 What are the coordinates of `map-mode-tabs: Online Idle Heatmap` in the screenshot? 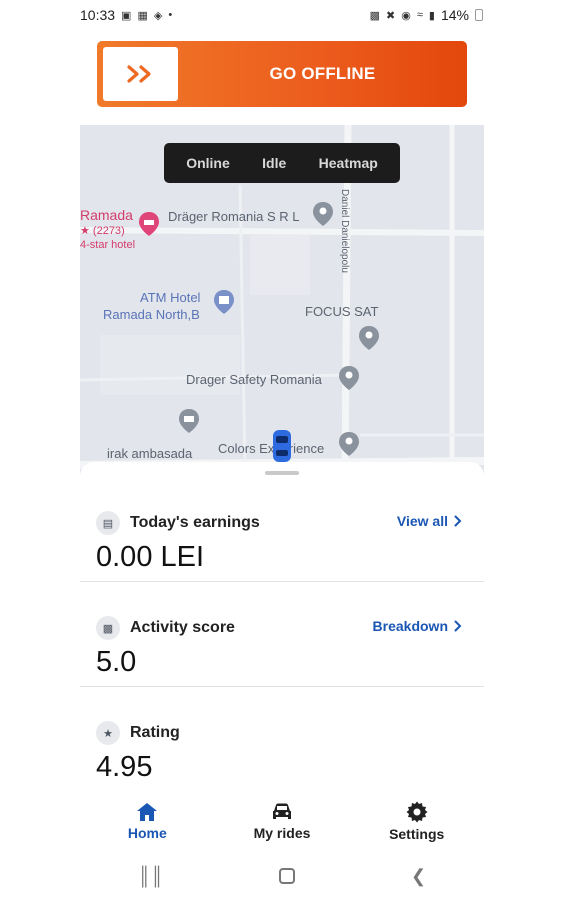 It's located at (282, 163).